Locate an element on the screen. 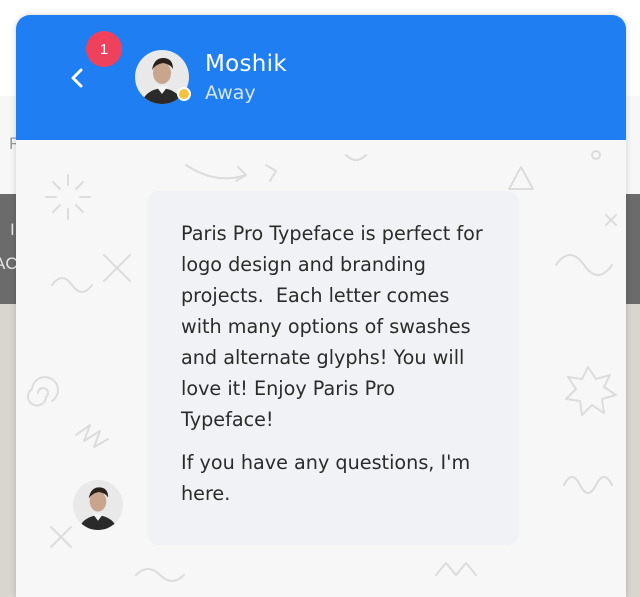 The image size is (640, 597). message-paragraph: If you have any questions, I'm here. is located at coordinates (329, 478).